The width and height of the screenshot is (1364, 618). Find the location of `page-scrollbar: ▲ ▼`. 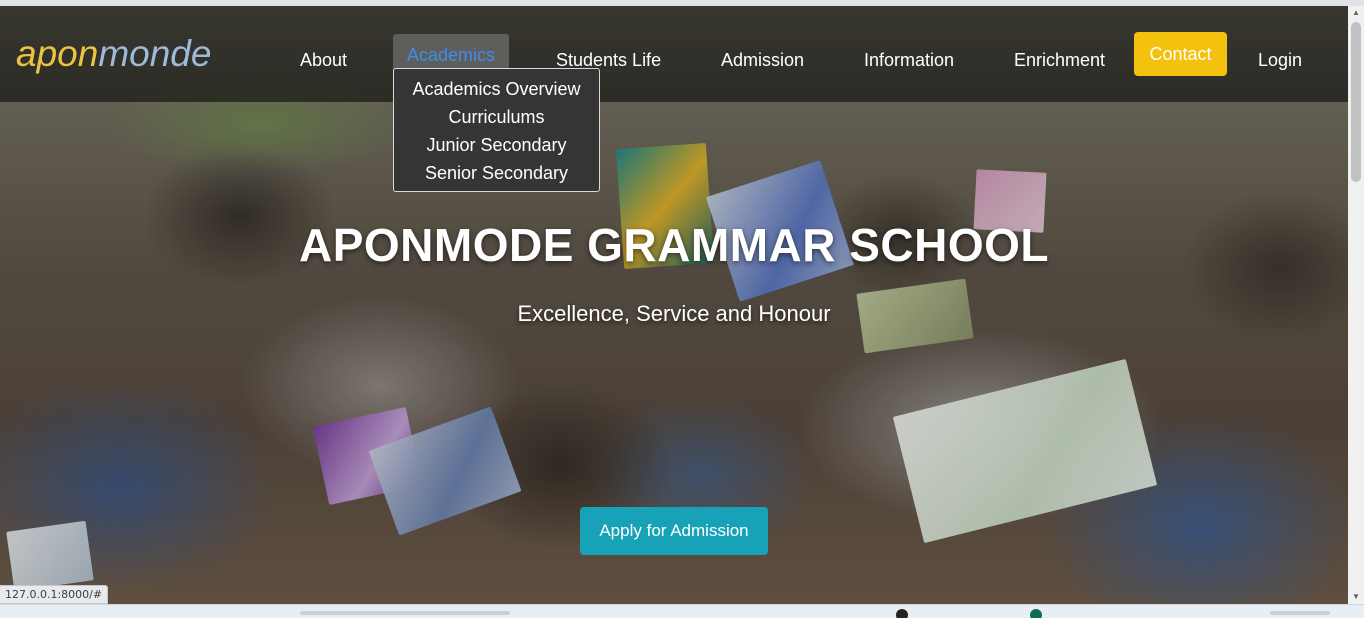

page-scrollbar: ▲ ▼ is located at coordinates (1356, 305).